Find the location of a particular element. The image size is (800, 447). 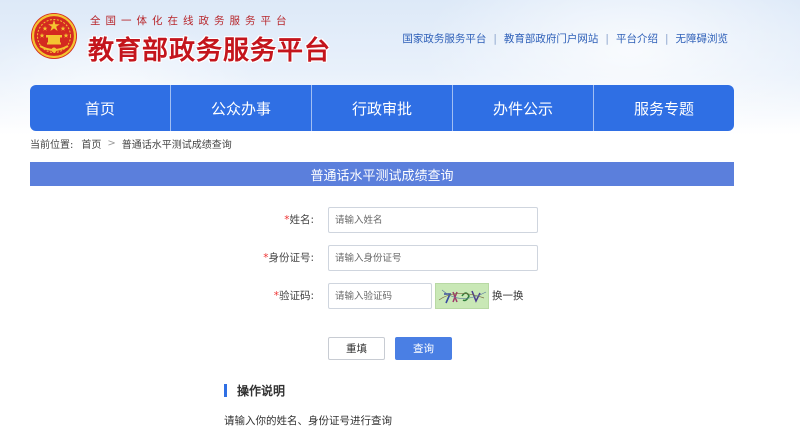

form-row-id-number: *身份证号: is located at coordinates (400, 258).